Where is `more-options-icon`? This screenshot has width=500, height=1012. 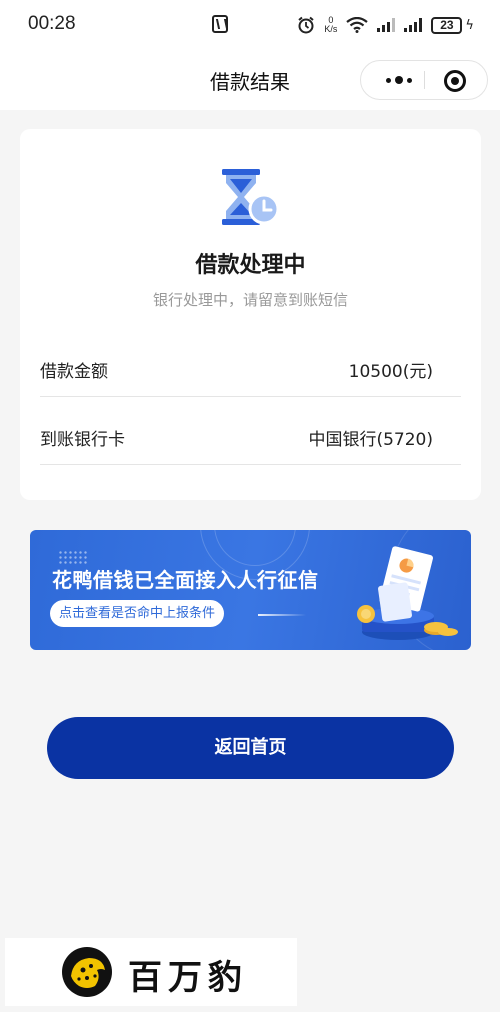 more-options-icon is located at coordinates (399, 80).